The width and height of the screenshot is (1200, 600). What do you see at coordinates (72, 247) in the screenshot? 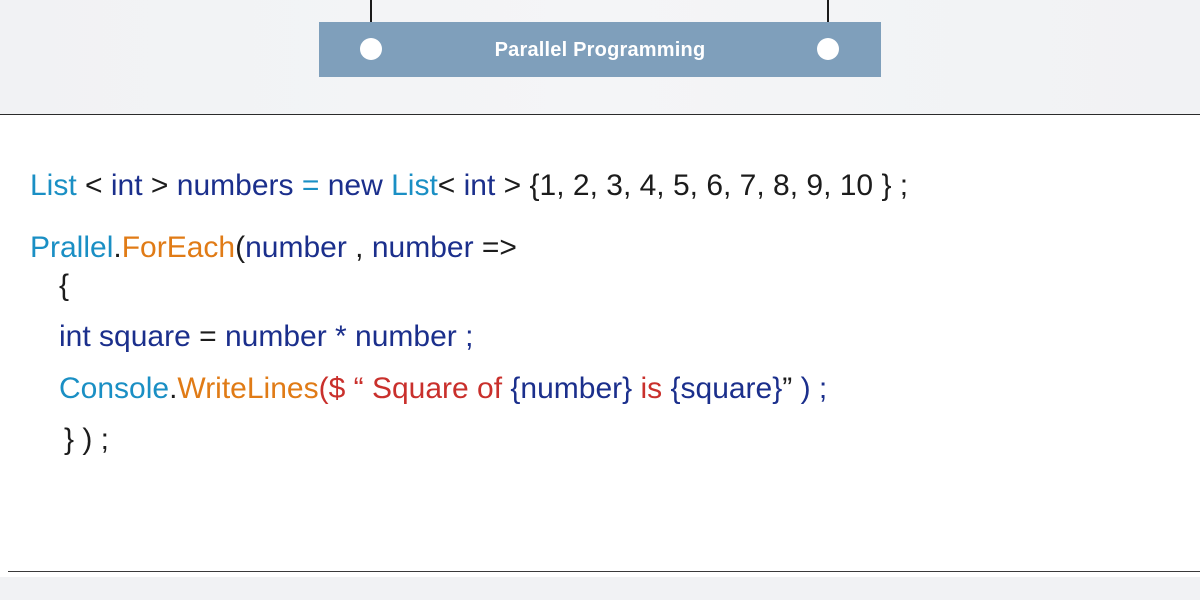
I see `token: Prallel` at bounding box center [72, 247].